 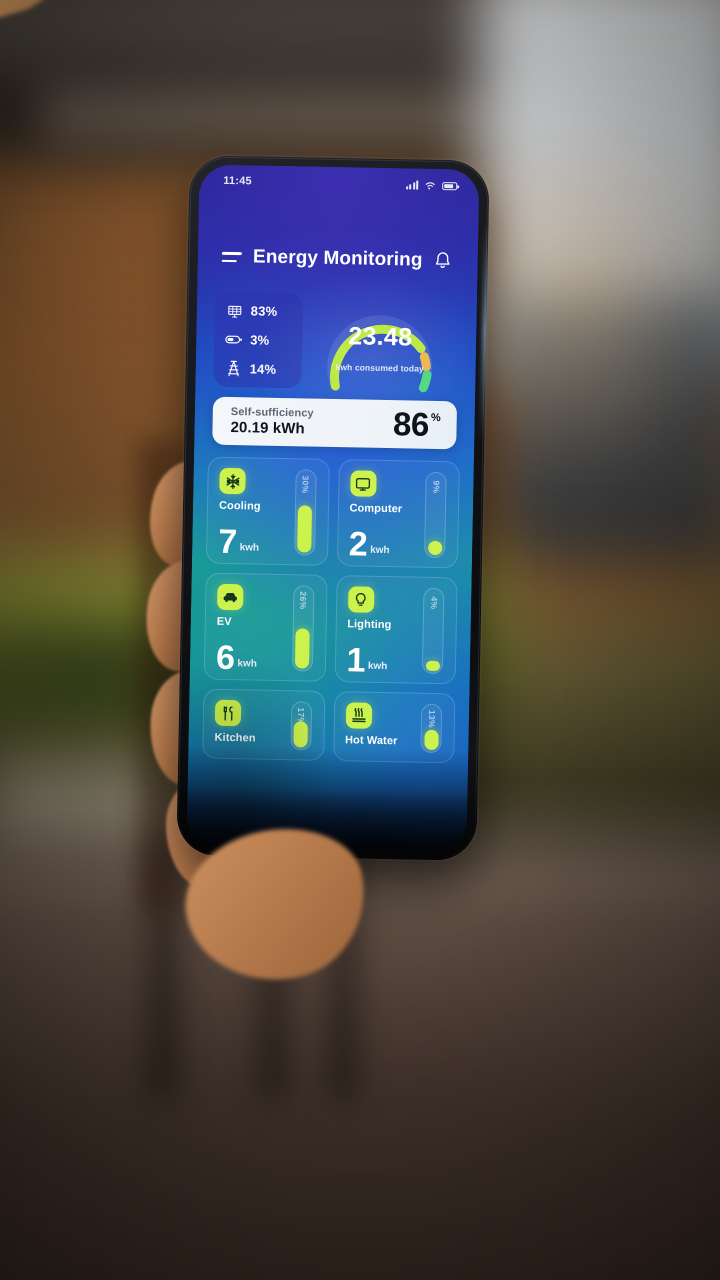 I want to click on appliance-bar: 30%, so click(x=305, y=512).